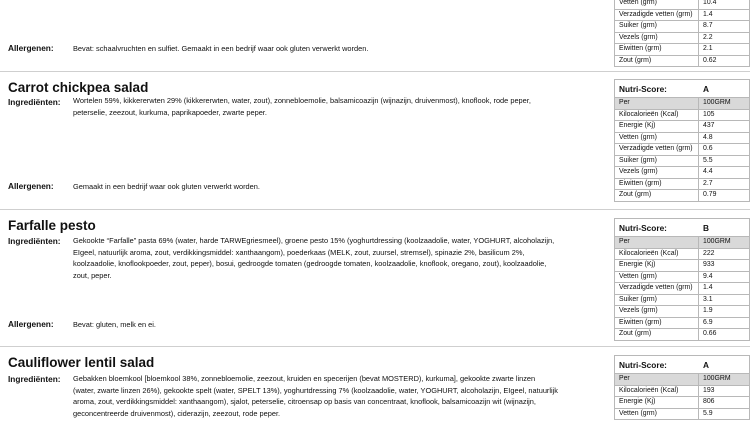 Image resolution: width=750 pixels, height=422 pixels. I want to click on product-title: Cauliflower lentil salad, so click(81, 362).